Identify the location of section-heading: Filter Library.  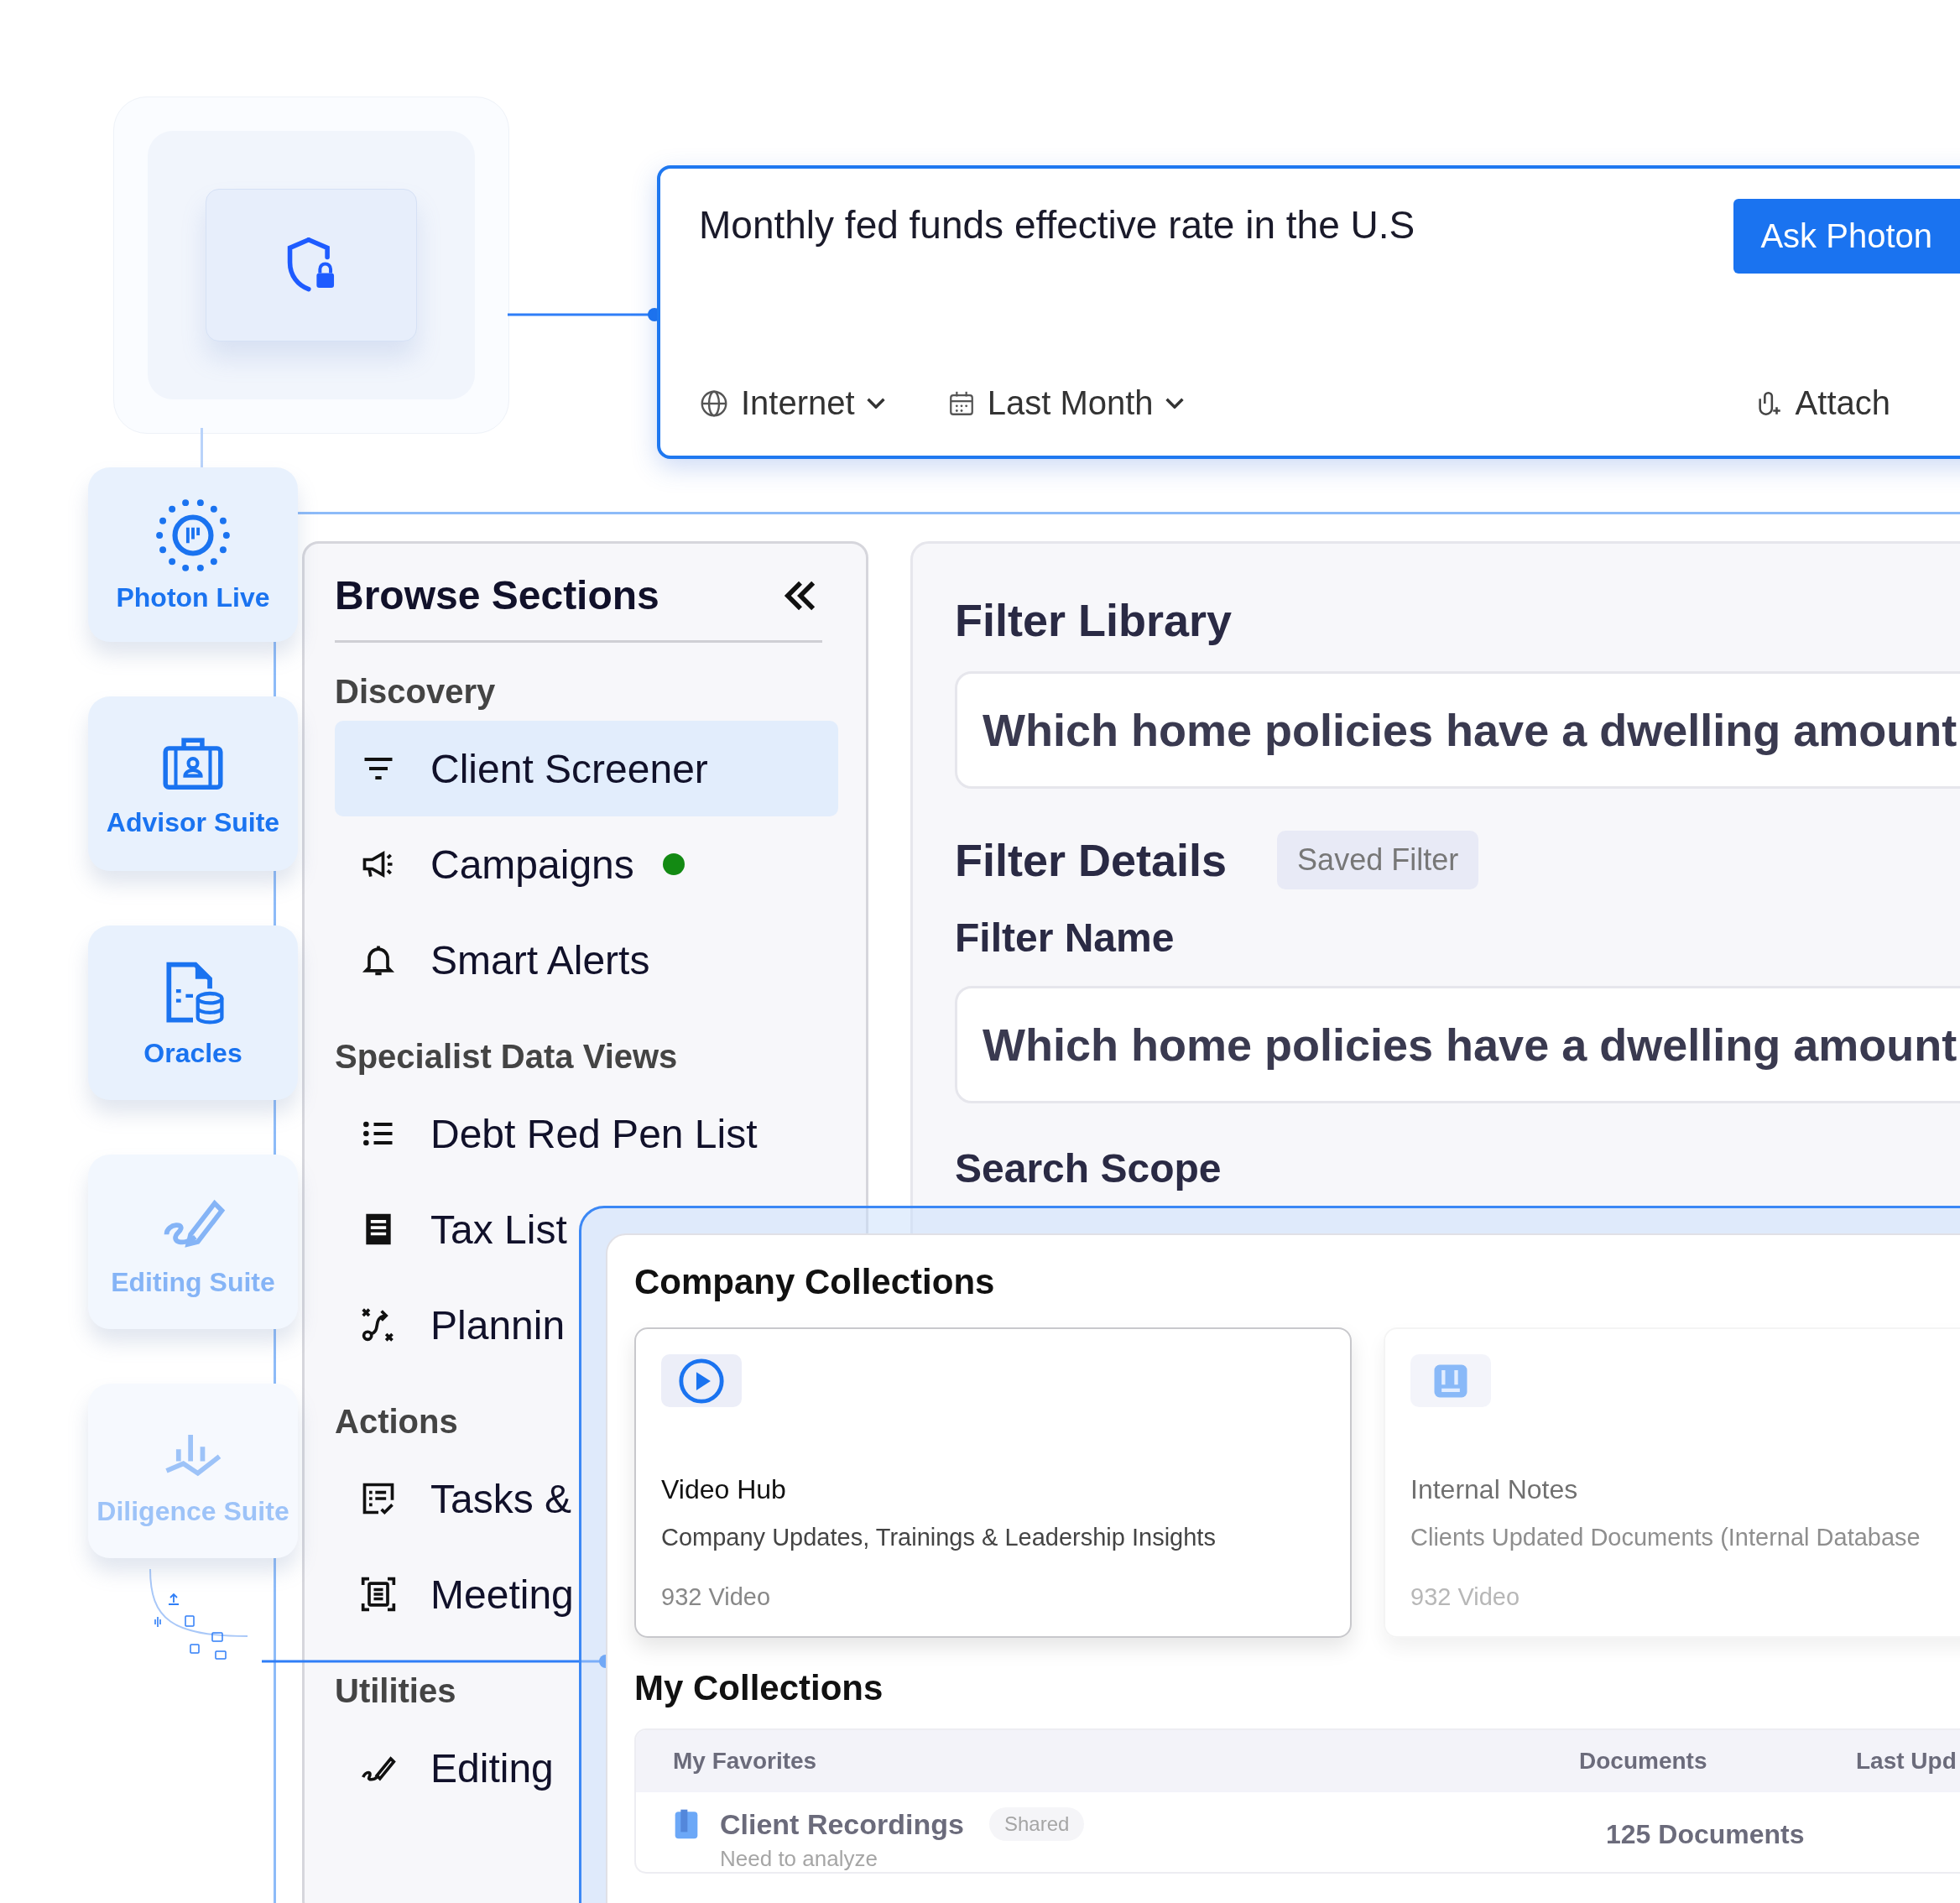
(1094, 620).